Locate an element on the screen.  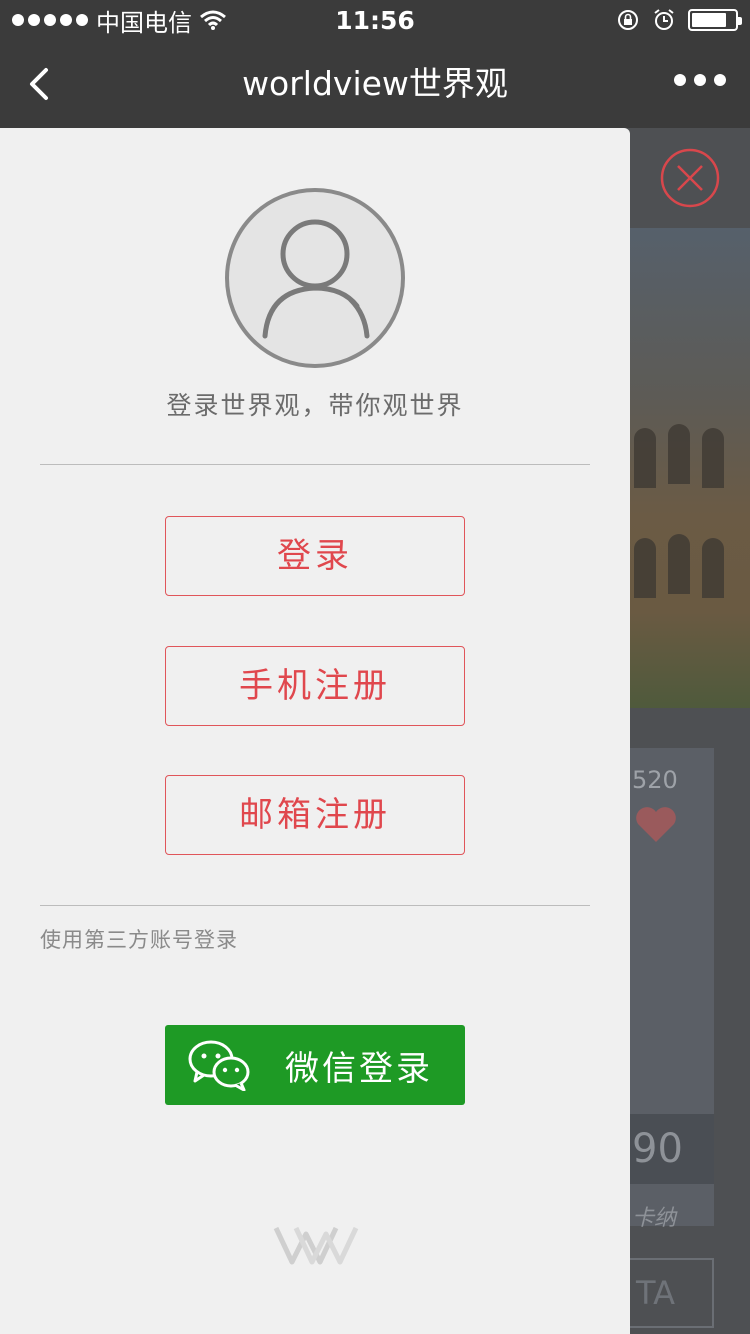
wechat-login-button: 微信登录 is located at coordinates (315, 1065).